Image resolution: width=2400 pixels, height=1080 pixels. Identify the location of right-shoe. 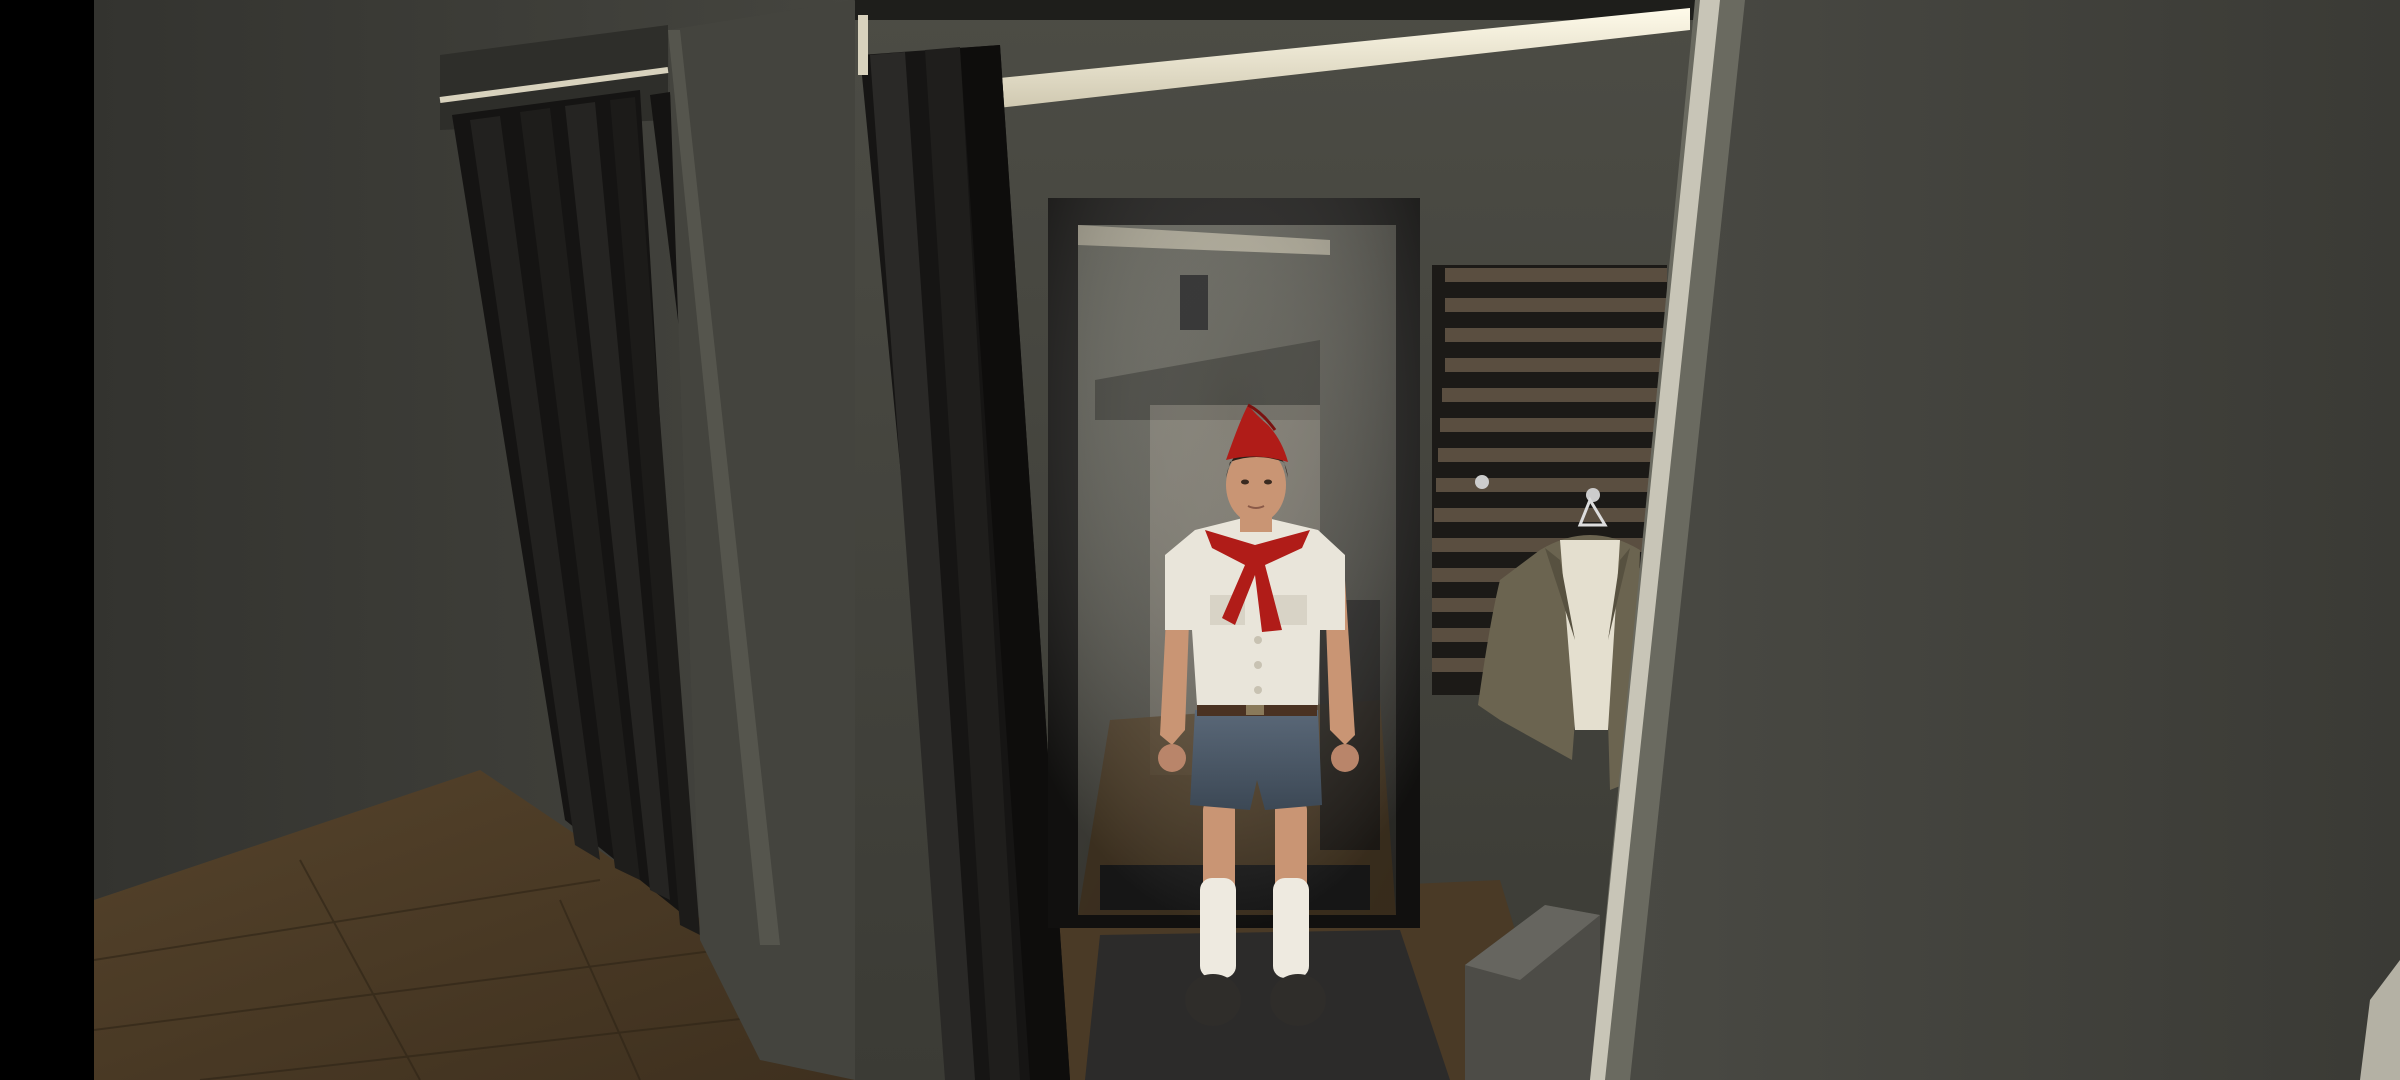
(1298, 1000).